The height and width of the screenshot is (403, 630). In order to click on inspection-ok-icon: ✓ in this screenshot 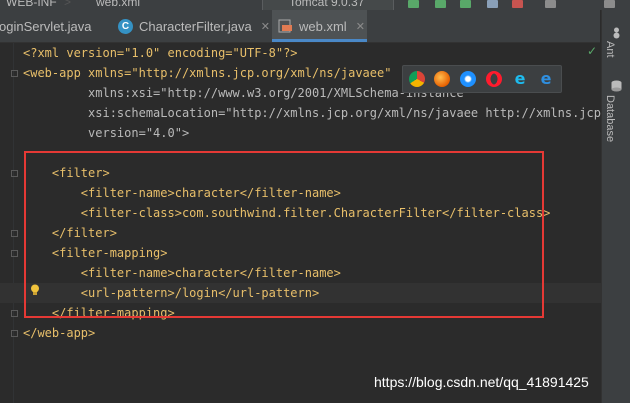, I will do `click(592, 51)`.